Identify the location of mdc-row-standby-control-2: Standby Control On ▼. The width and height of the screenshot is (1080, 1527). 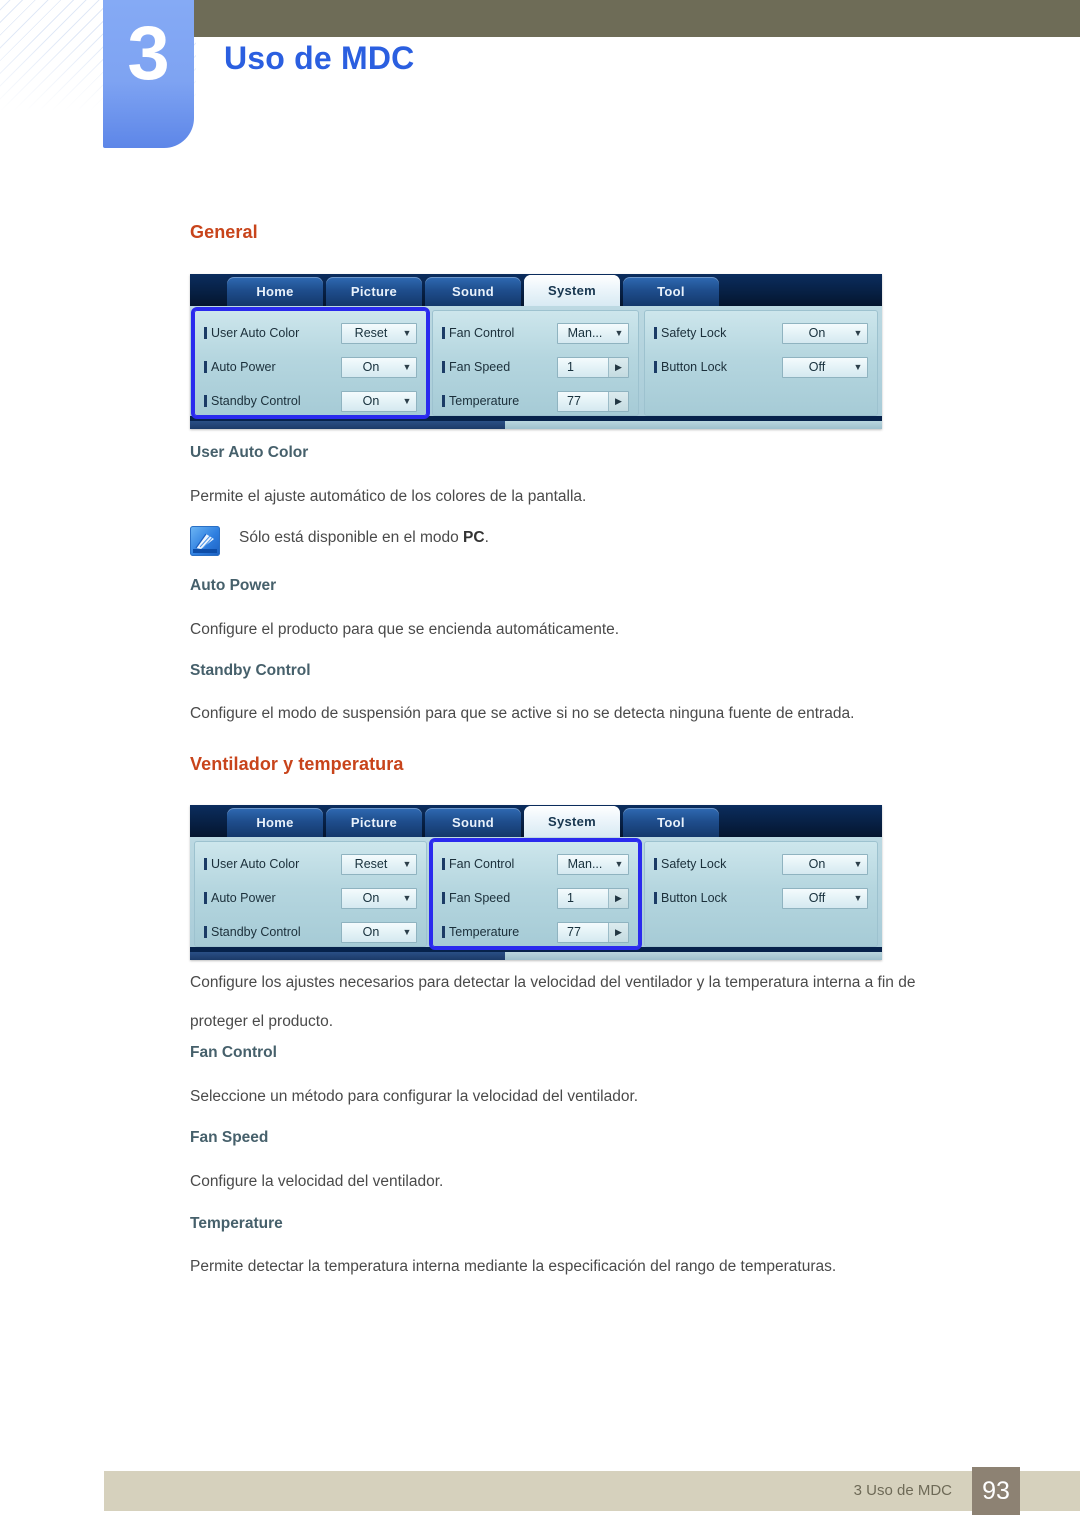
(310, 932).